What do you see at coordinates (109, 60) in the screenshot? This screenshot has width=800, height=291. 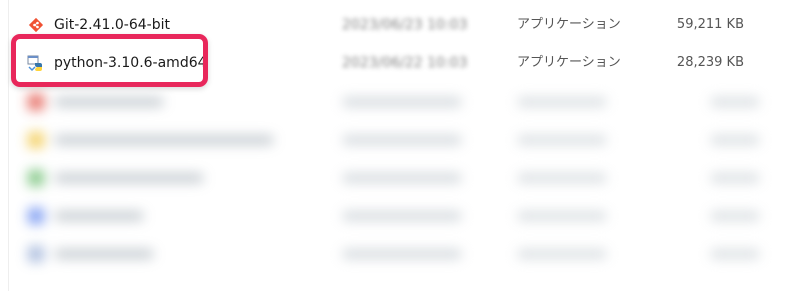 I see `highlight-box` at bounding box center [109, 60].